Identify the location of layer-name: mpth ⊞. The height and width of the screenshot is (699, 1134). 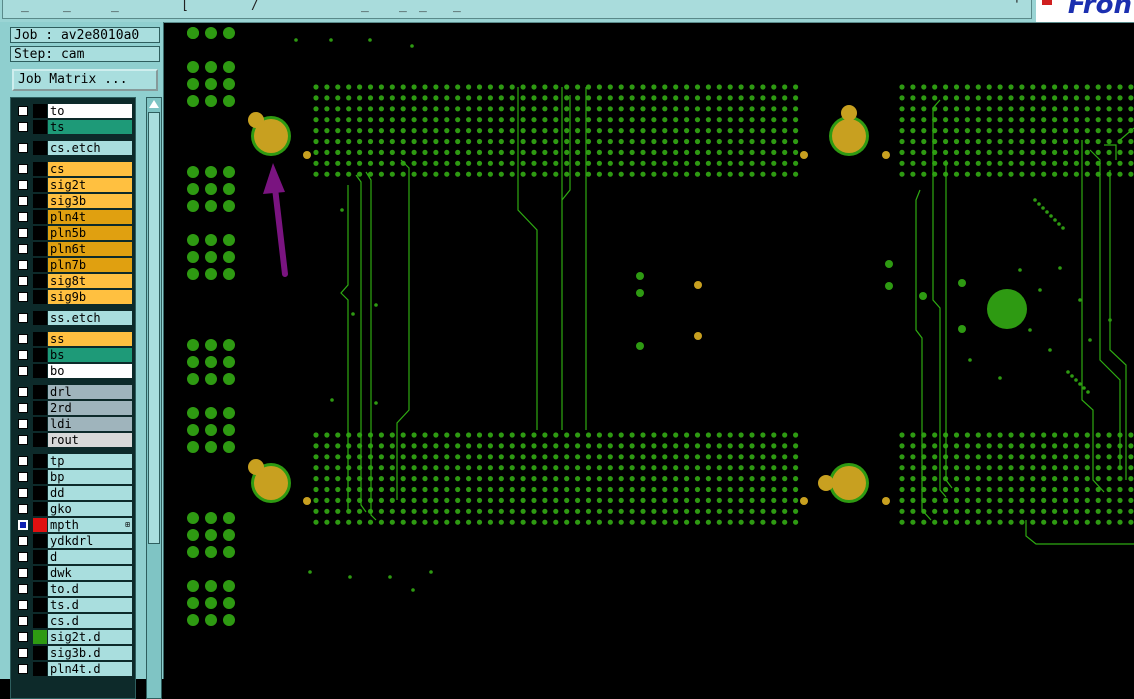
(90, 525).